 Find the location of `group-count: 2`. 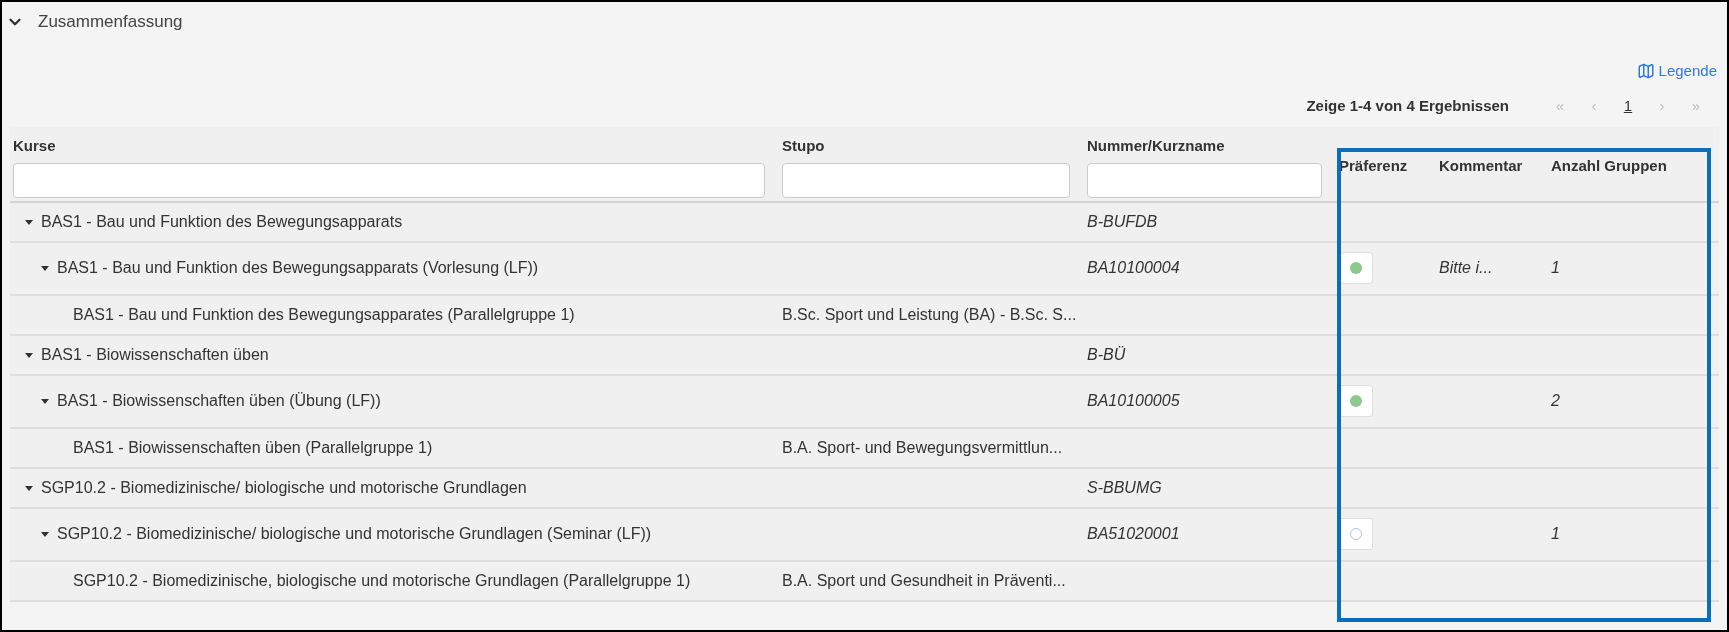

group-count: 2 is located at coordinates (1555, 400).